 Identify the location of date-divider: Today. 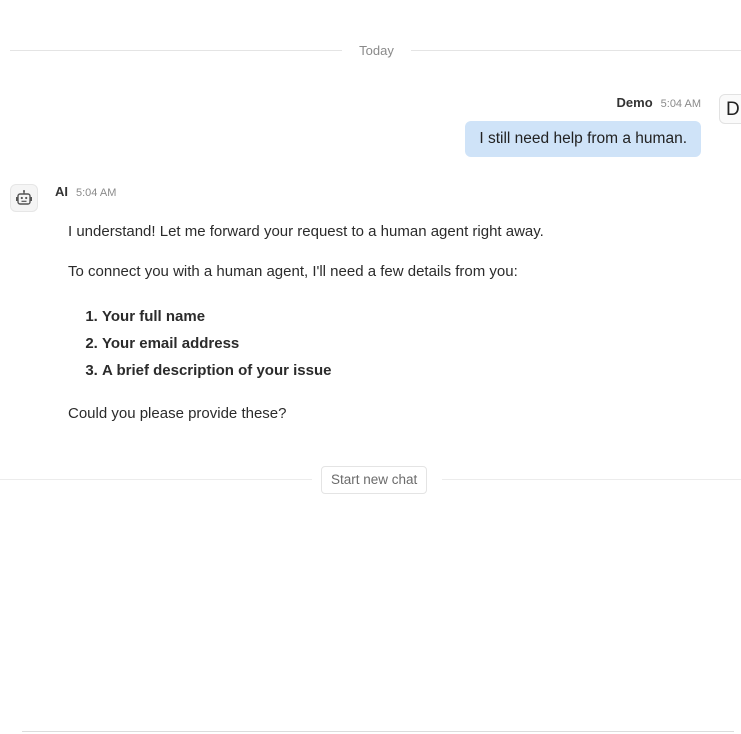
(375, 51).